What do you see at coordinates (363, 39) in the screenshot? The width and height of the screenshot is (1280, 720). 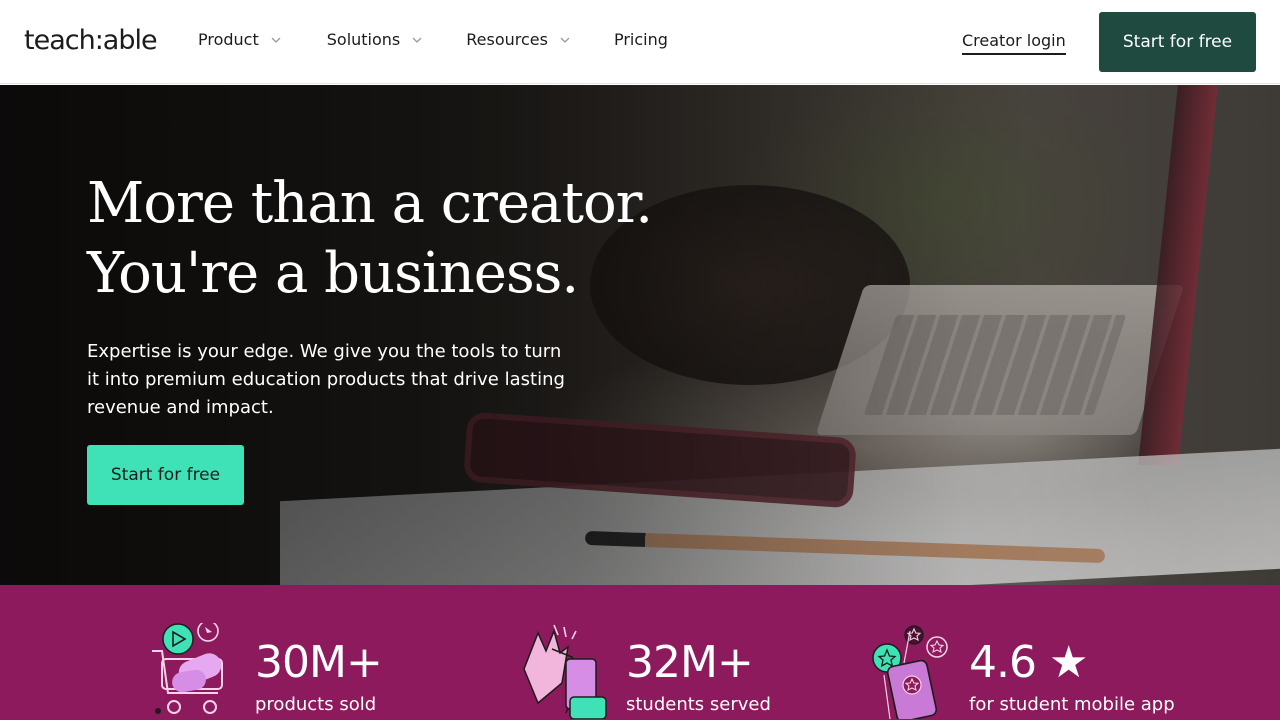 I see `nav-item-label: Solutions` at bounding box center [363, 39].